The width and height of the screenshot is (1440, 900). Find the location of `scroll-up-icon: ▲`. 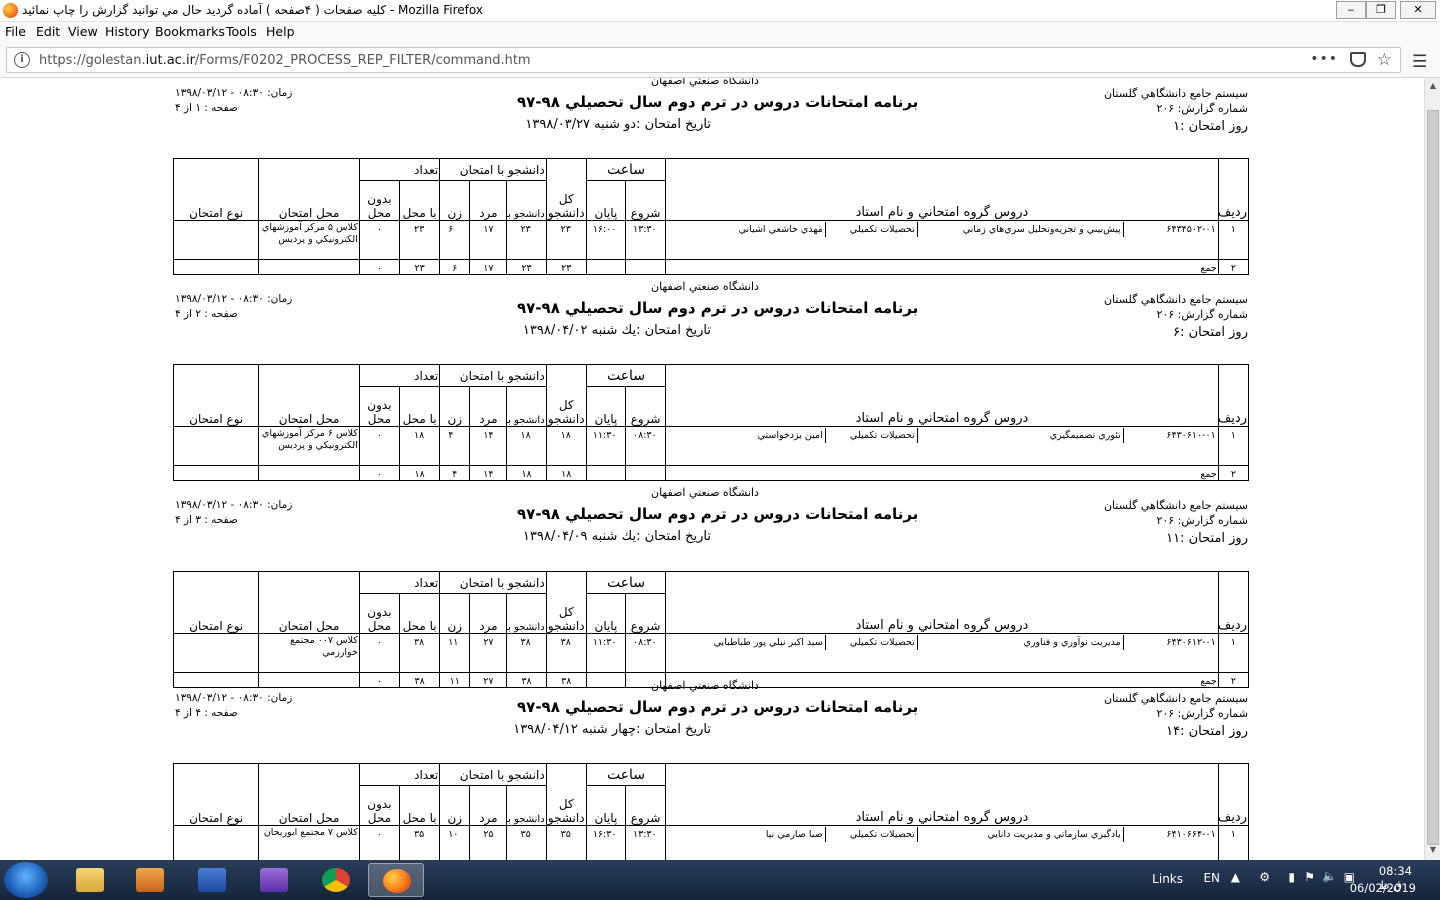

scroll-up-icon: ▲ is located at coordinates (1433, 87).